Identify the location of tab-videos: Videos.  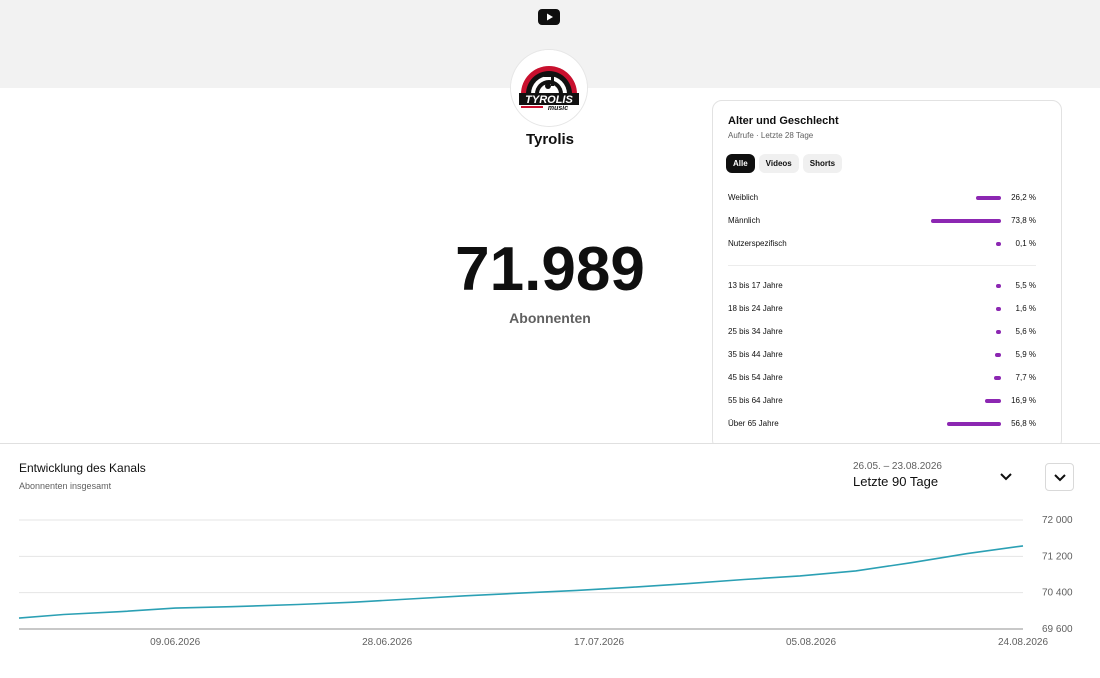
(778, 163).